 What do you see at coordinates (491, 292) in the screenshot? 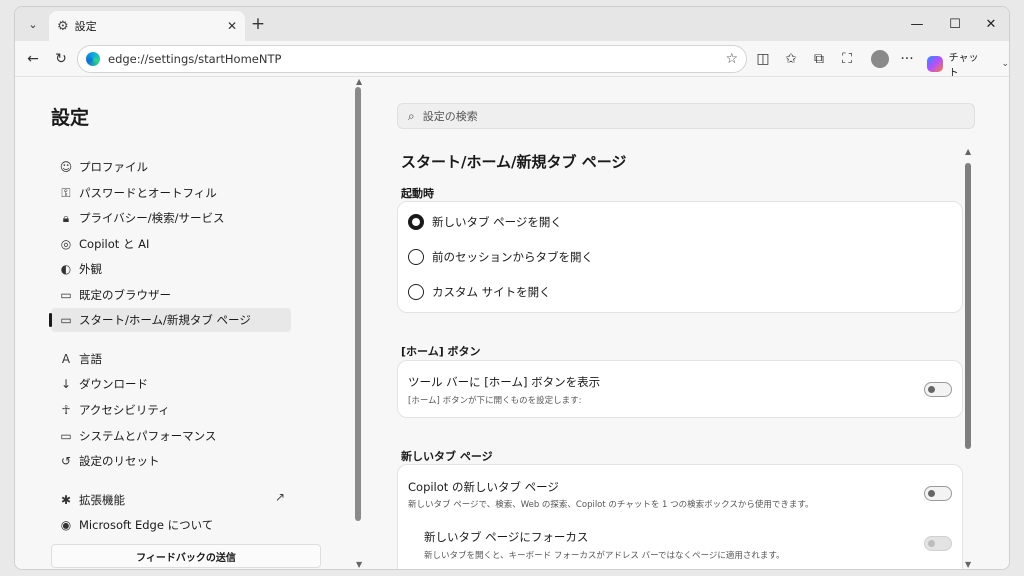
I see `radio-label: カスタム サイトを開く` at bounding box center [491, 292].